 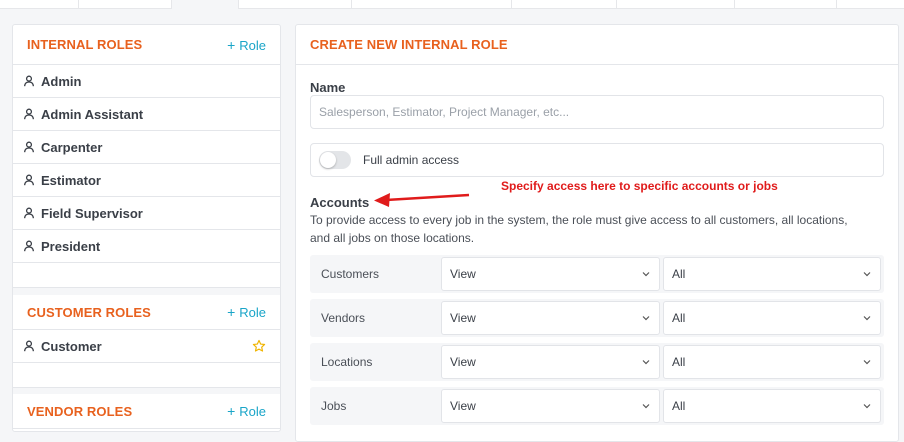 I want to click on add-vendor-role-button: + Role, so click(x=246, y=411).